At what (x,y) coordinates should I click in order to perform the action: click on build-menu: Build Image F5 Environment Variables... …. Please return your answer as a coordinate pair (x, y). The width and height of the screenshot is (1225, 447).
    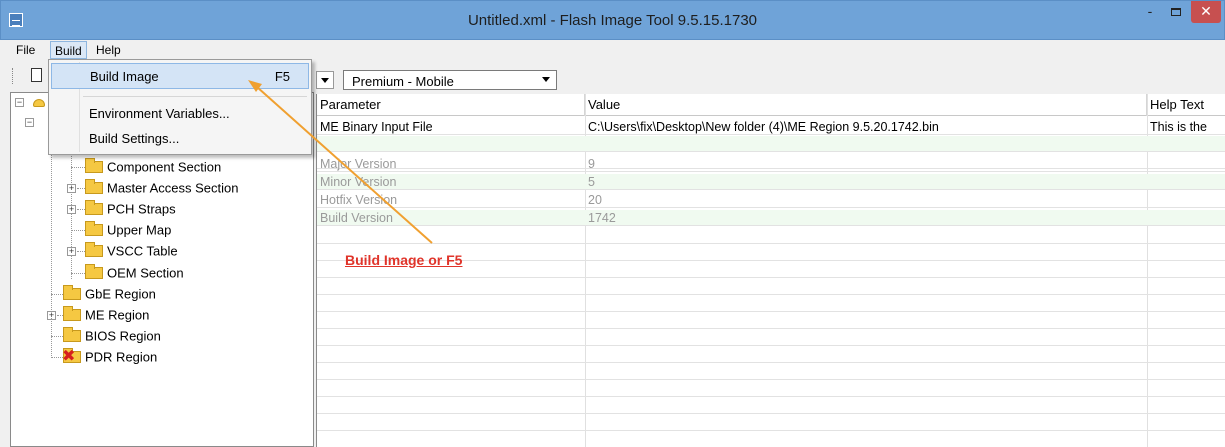
    Looking at the image, I should click on (180, 107).